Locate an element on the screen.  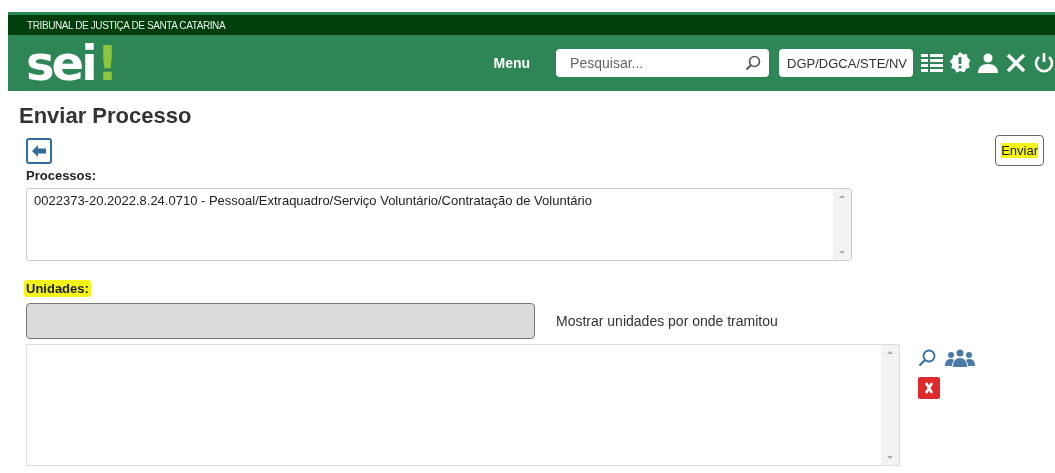
organization-name: TRIBUNAL DE JUSTIÇA DE SANTA CATARINA is located at coordinates (126, 25).